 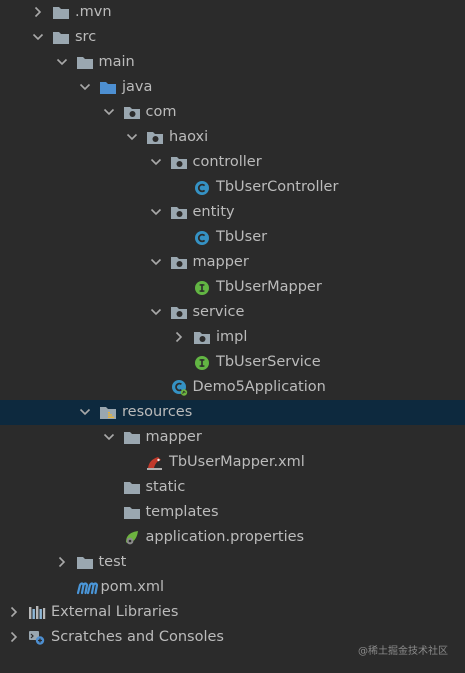 What do you see at coordinates (277, 187) in the screenshot?
I see `tree-item-label: TbUserController` at bounding box center [277, 187].